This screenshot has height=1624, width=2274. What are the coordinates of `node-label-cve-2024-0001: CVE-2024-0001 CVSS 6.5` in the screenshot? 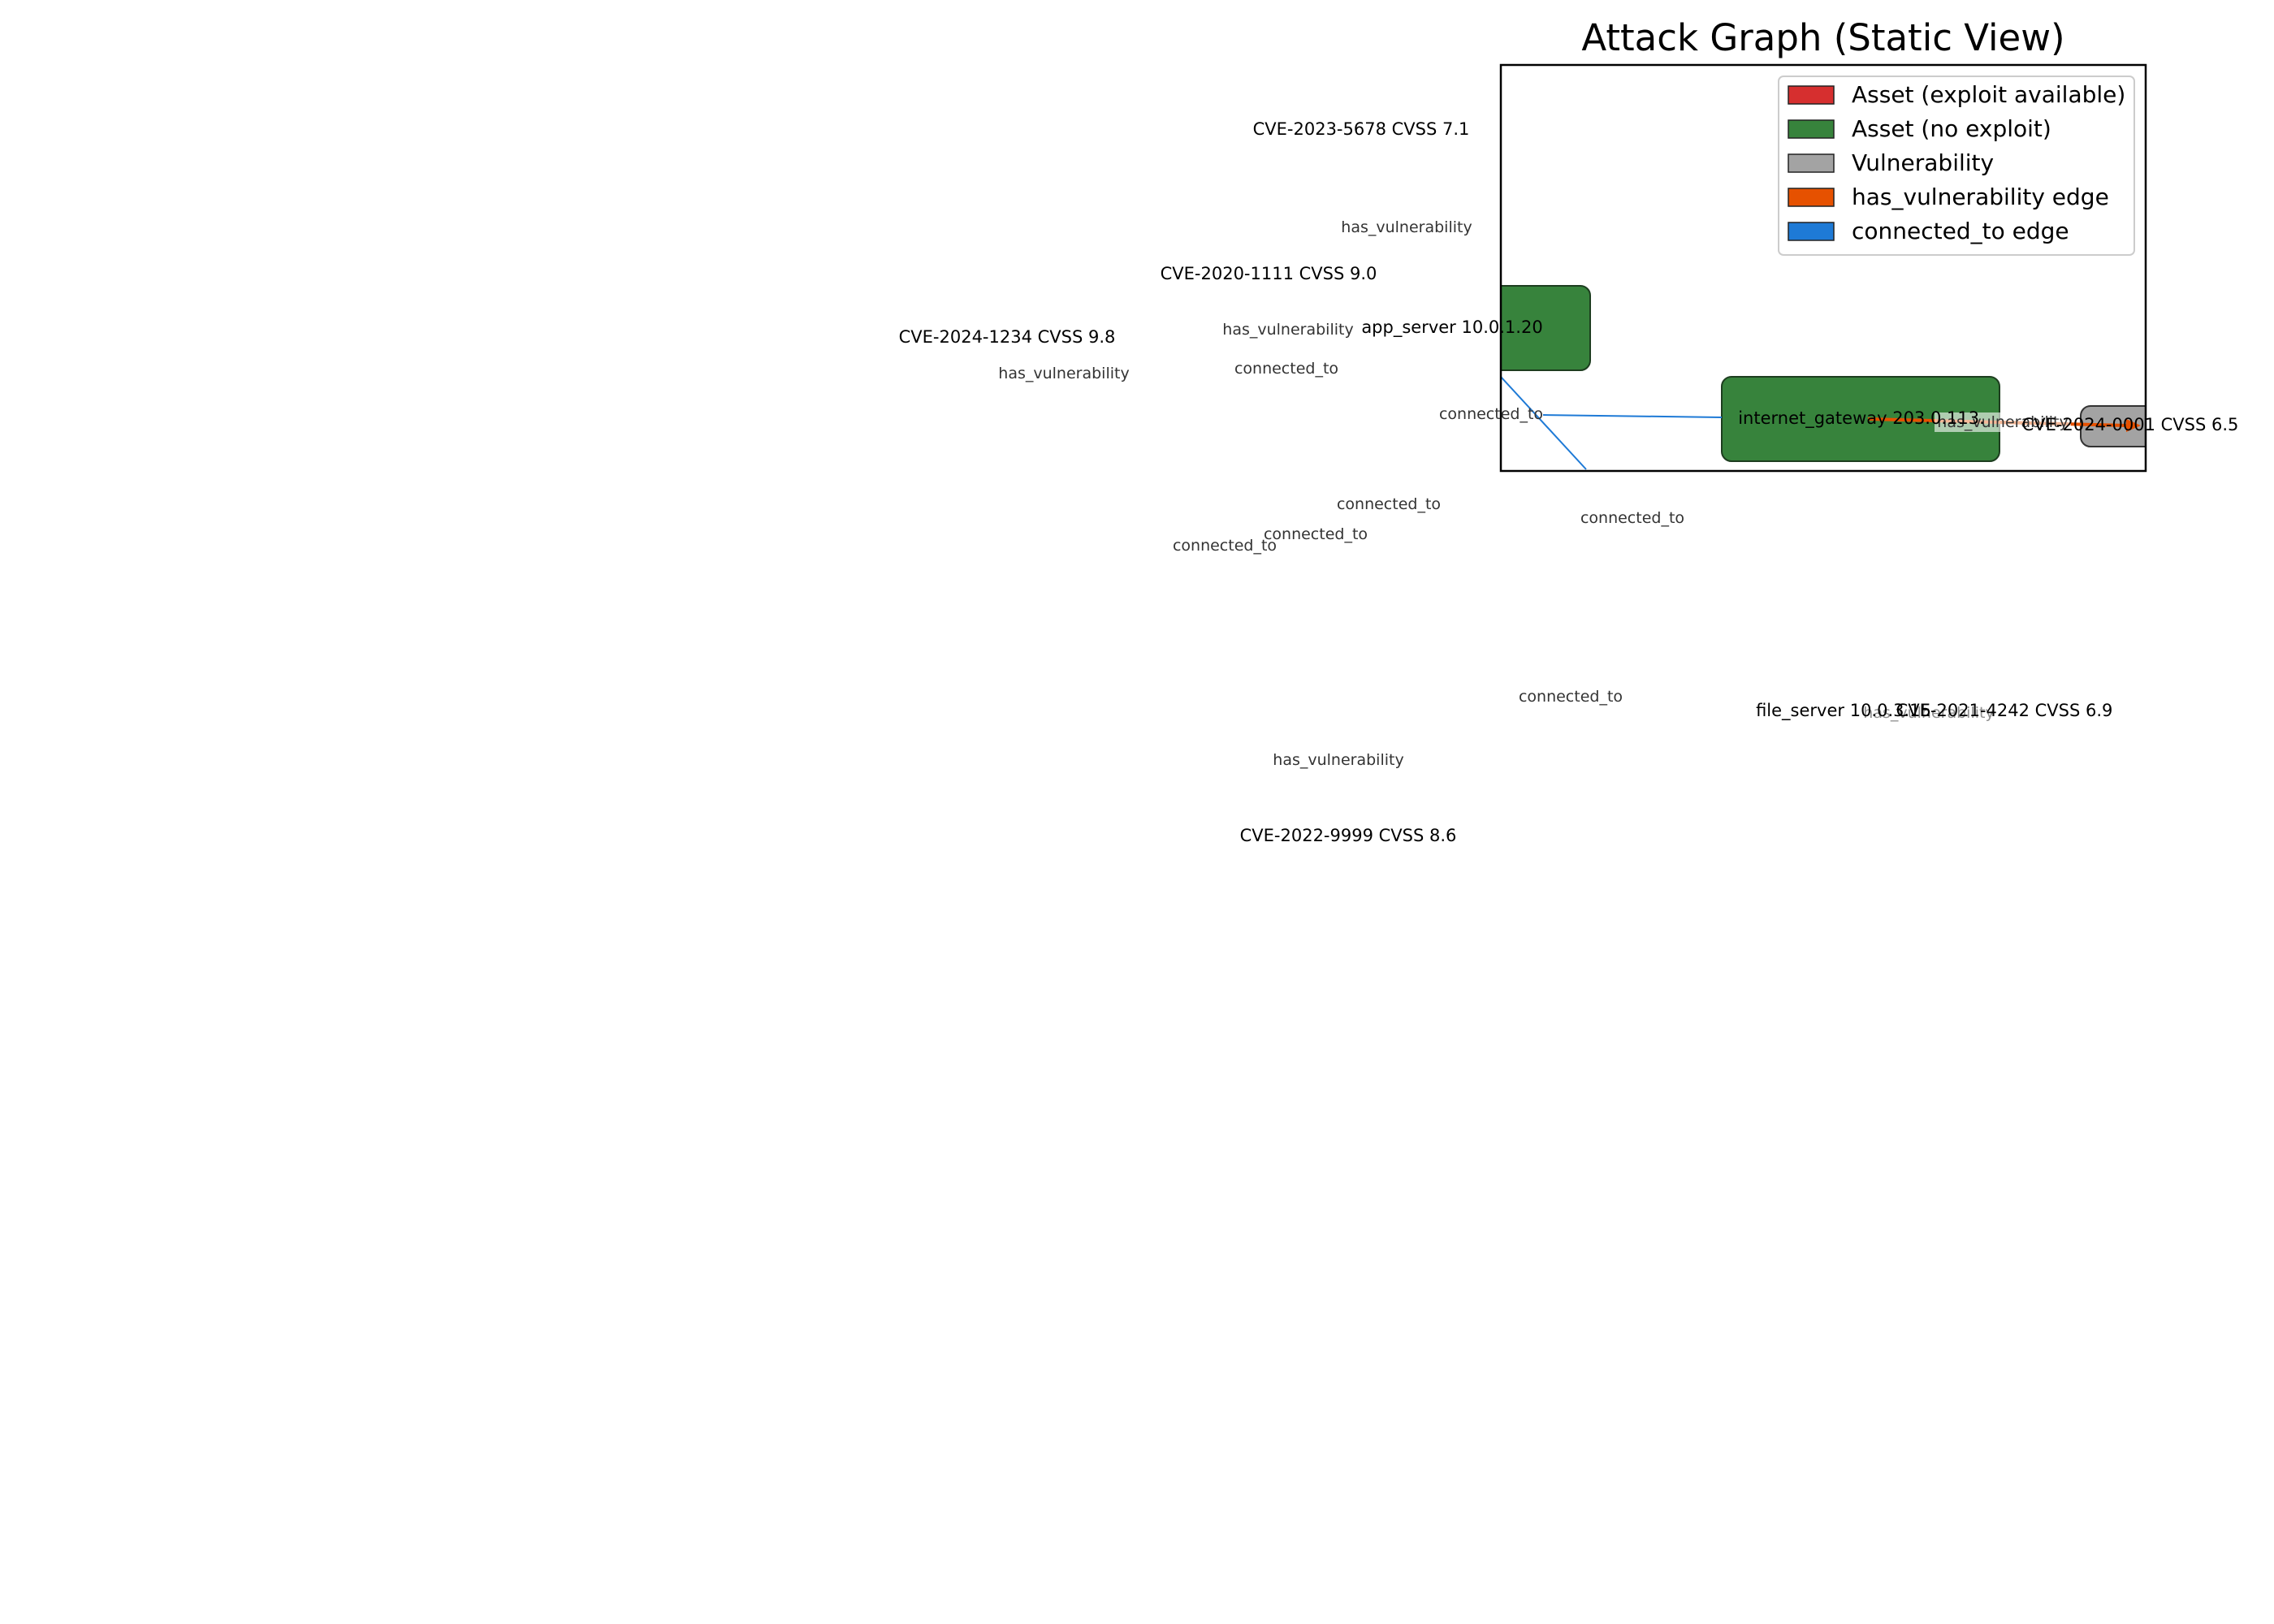 It's located at (2130, 424).